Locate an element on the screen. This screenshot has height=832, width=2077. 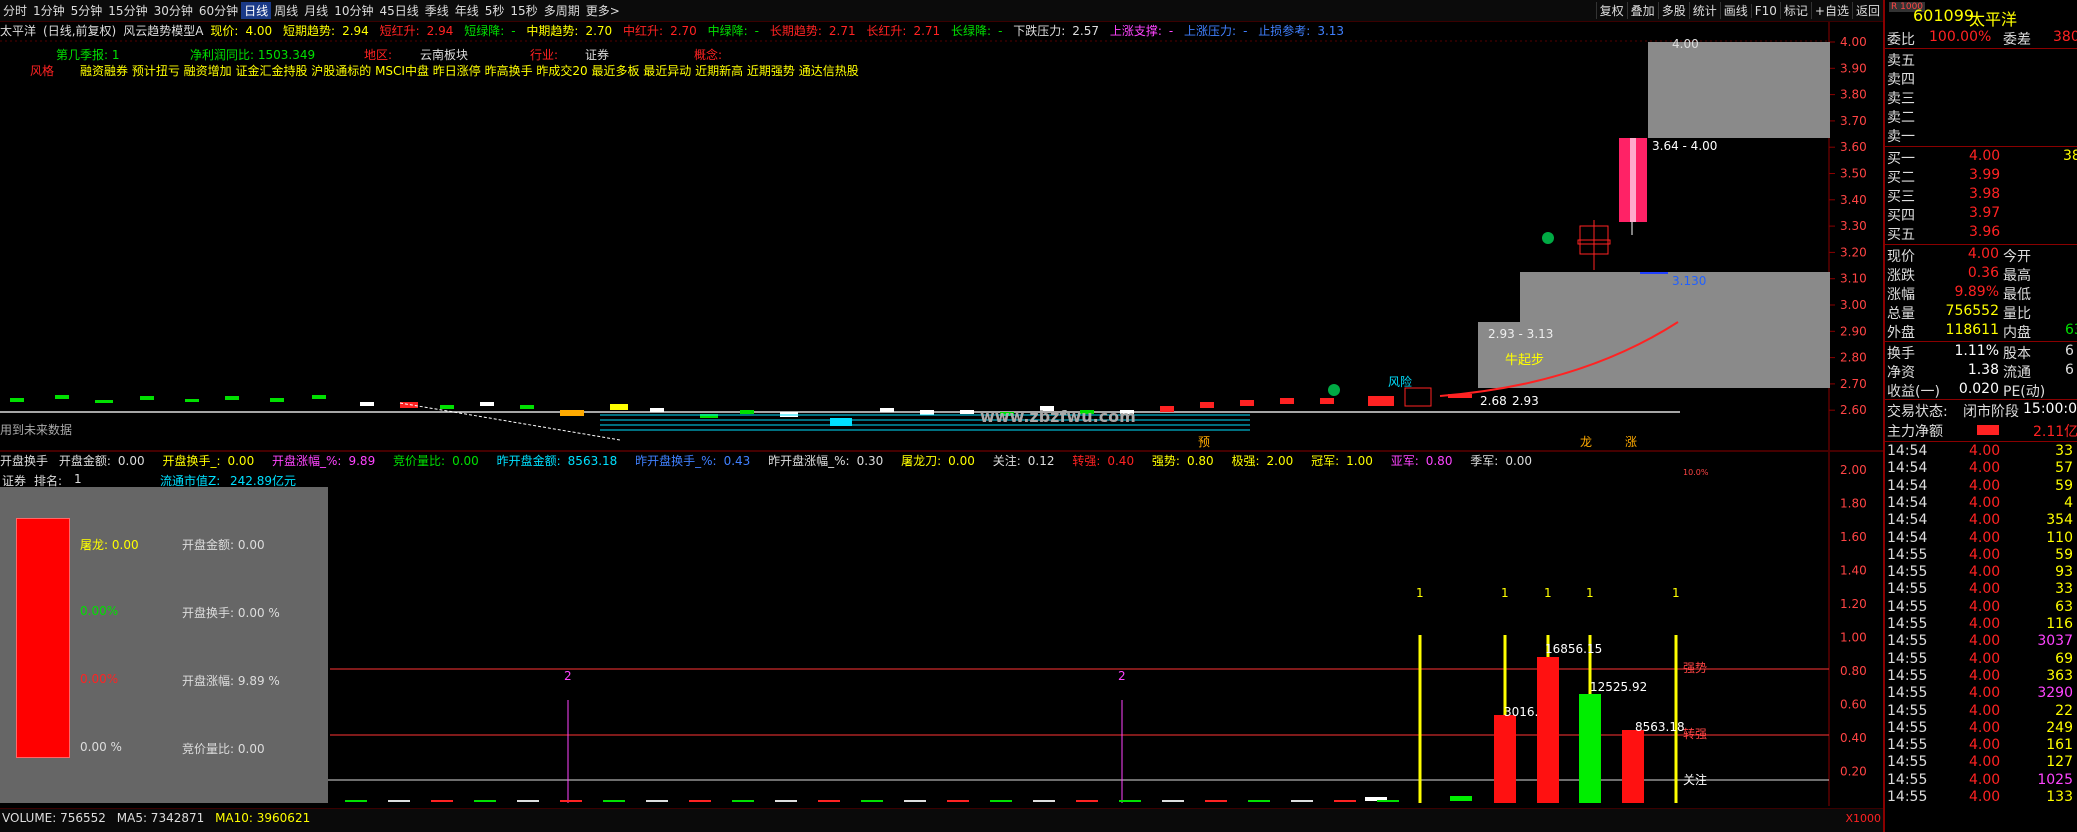
tab-13: 5秒 is located at coordinates (495, 10).